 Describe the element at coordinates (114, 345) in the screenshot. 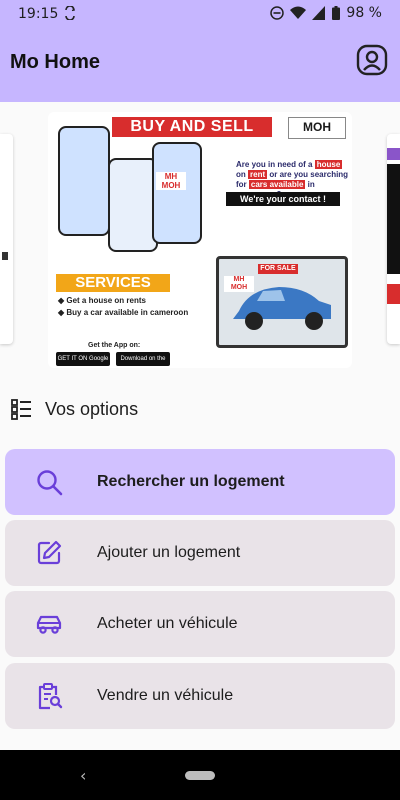

I see `get-app-label: Get the App on:` at that location.